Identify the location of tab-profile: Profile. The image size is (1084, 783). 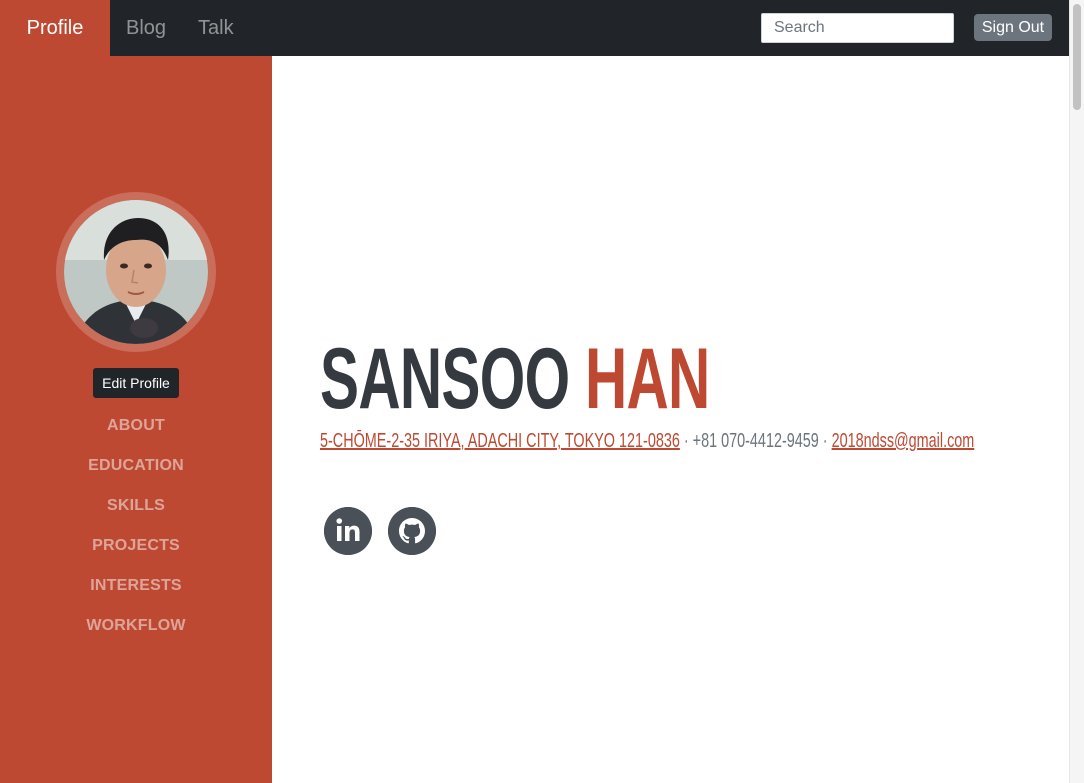
(55, 28).